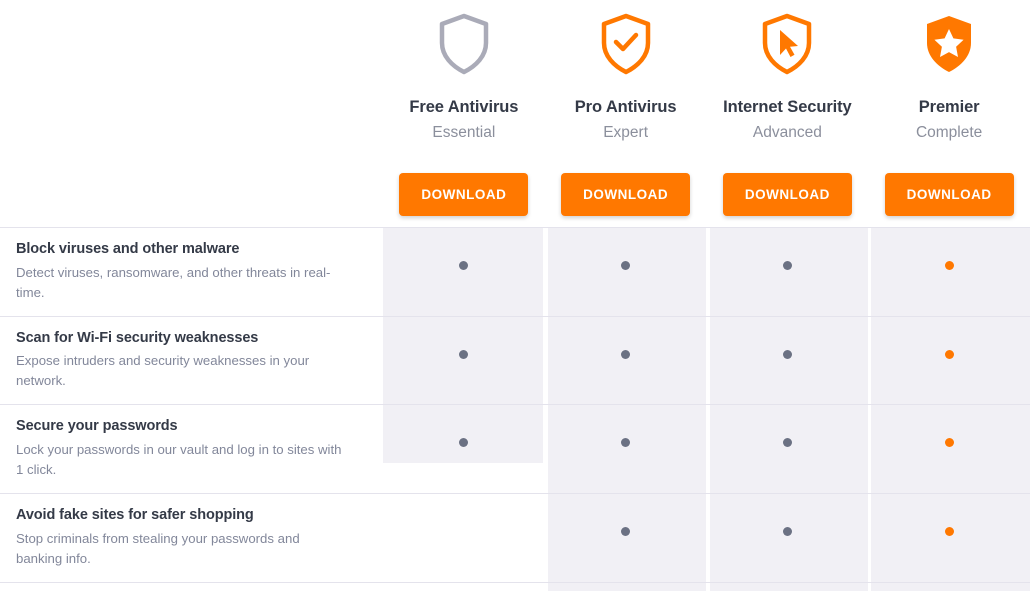 This screenshot has width=1030, height=594. I want to click on shield-star-icon, so click(949, 44).